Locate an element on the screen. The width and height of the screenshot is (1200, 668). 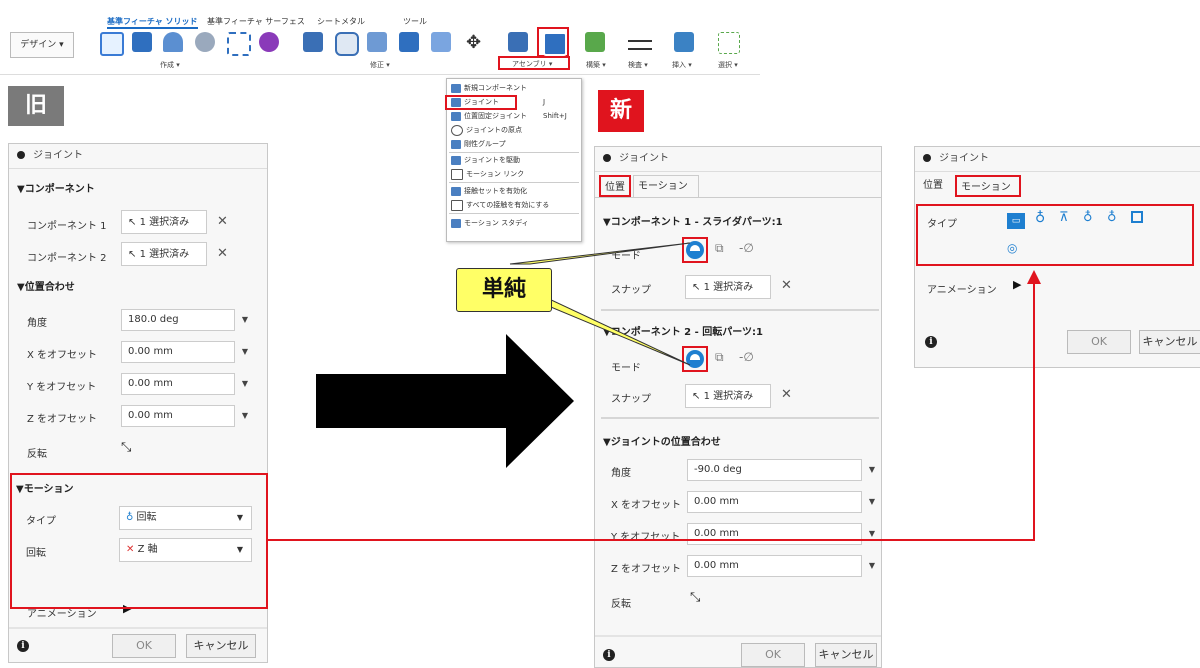
menu-item-as-built-joint: 位置固定ジョイント Shift+J is located at coordinates (514, 116).